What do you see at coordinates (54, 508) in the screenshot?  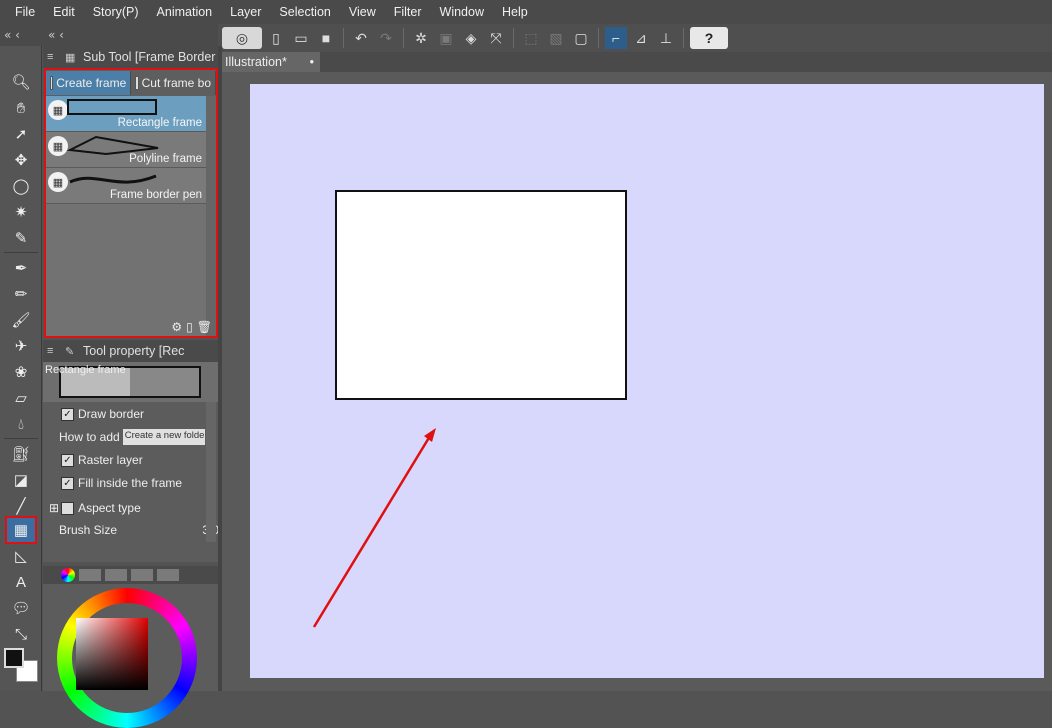 I see `expand-icon: ⊞` at bounding box center [54, 508].